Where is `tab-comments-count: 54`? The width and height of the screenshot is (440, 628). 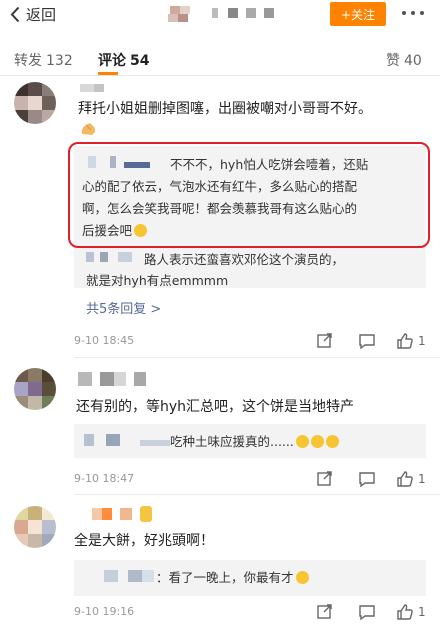 tab-comments-count: 54 is located at coordinates (140, 61).